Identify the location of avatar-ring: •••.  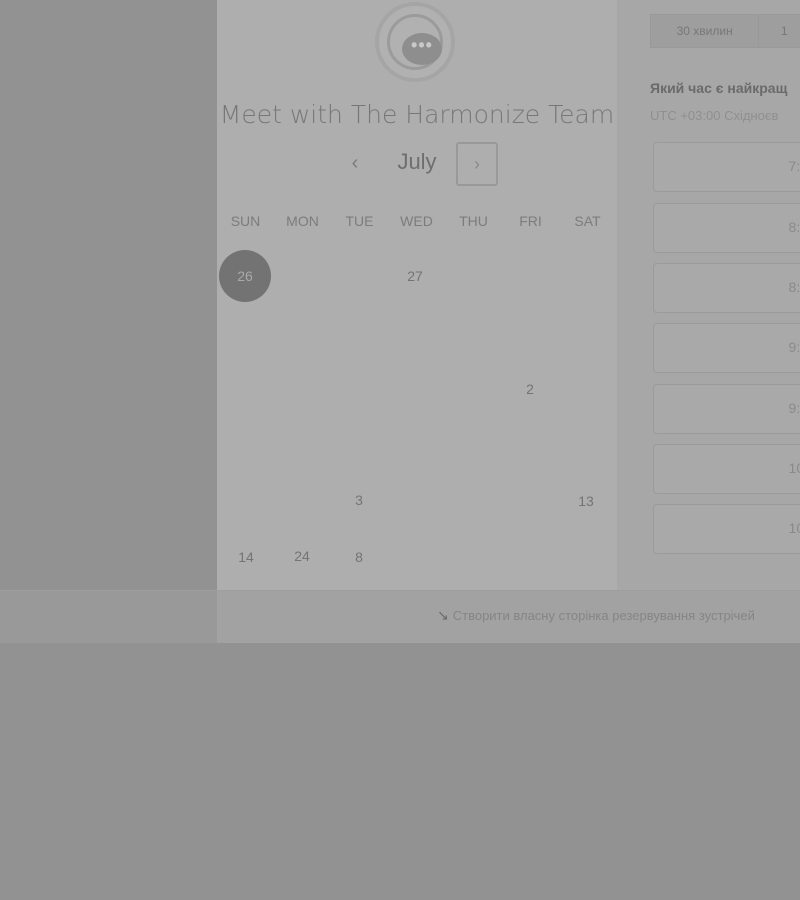
(415, 42).